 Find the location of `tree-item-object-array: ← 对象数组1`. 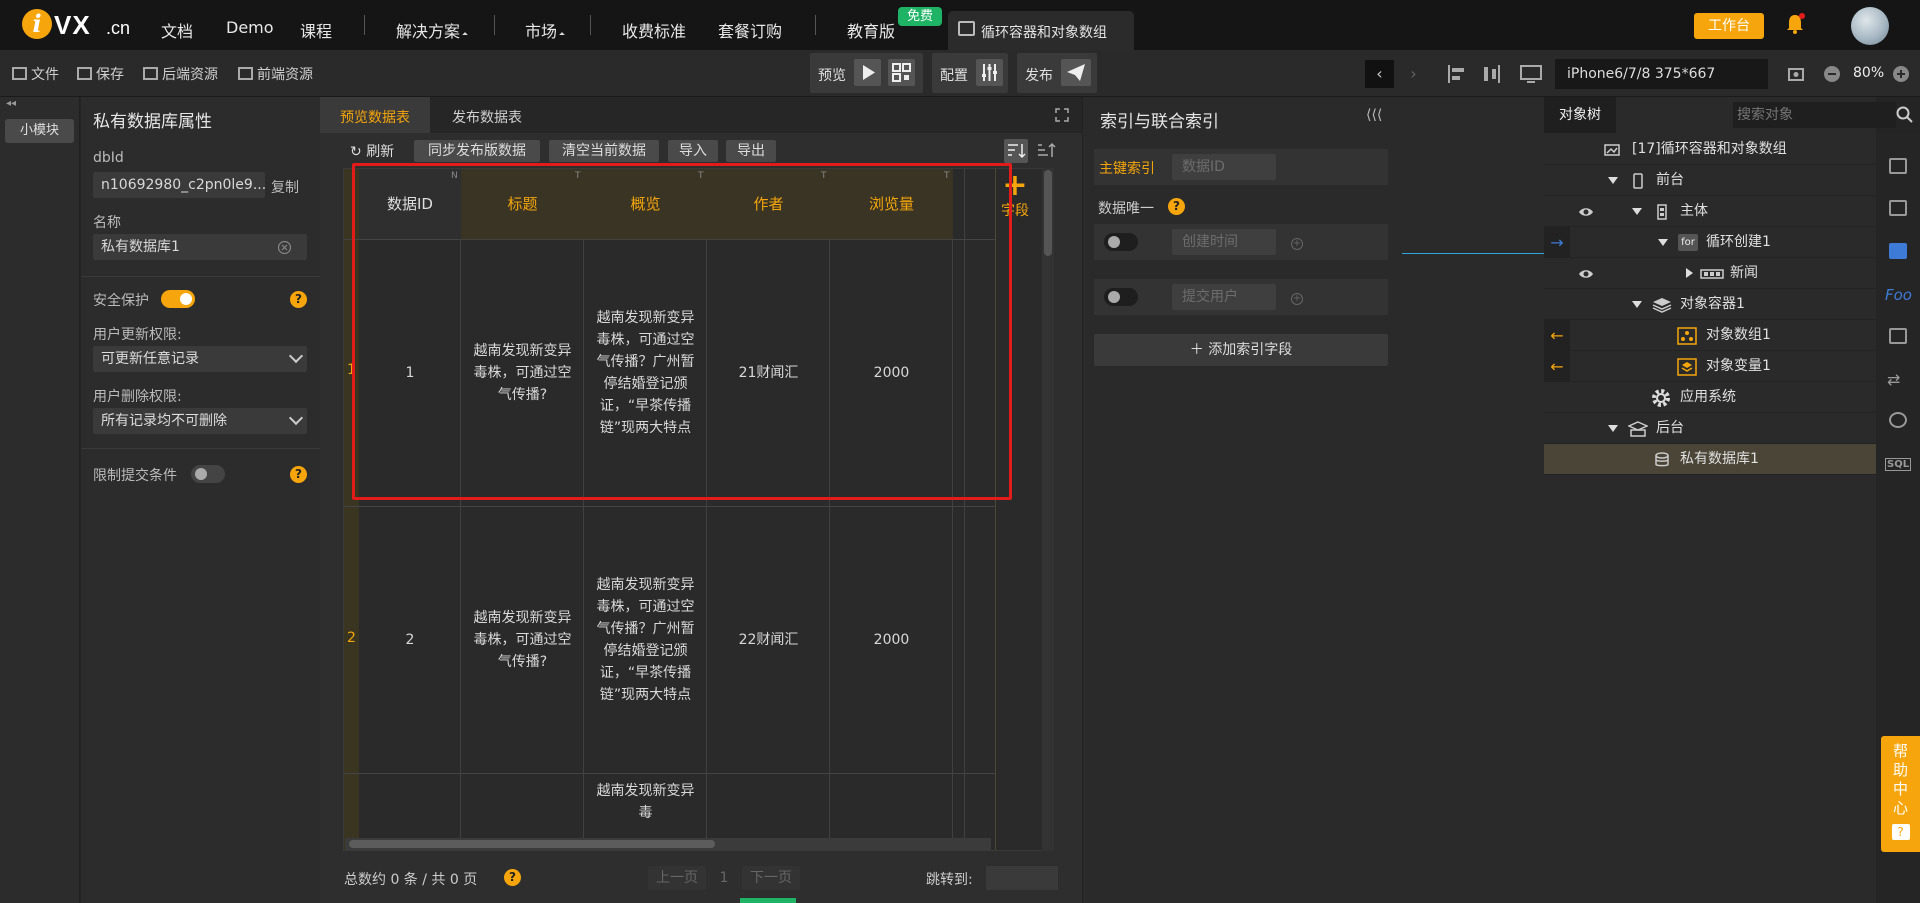

tree-item-object-array: ← 对象数组1 is located at coordinates (1710, 335).